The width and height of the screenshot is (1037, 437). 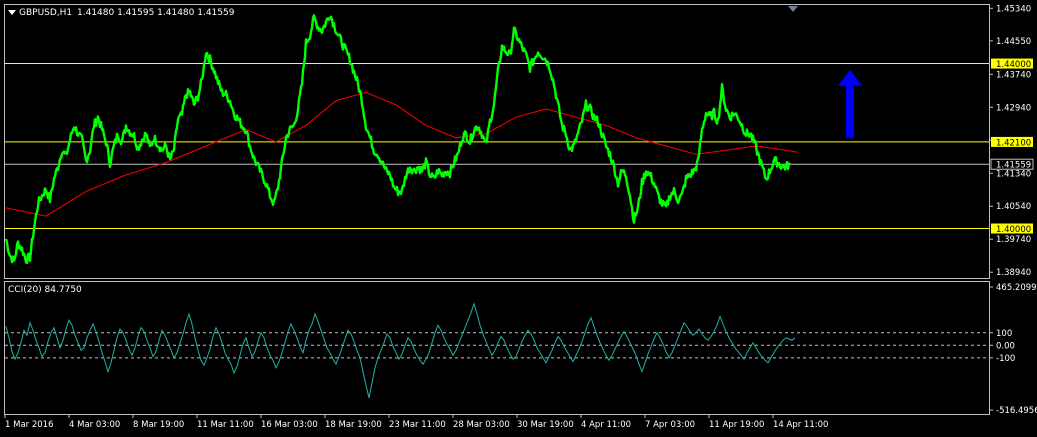 I want to click on time-axis-label: 11 Apr 19:00, so click(x=736, y=425).